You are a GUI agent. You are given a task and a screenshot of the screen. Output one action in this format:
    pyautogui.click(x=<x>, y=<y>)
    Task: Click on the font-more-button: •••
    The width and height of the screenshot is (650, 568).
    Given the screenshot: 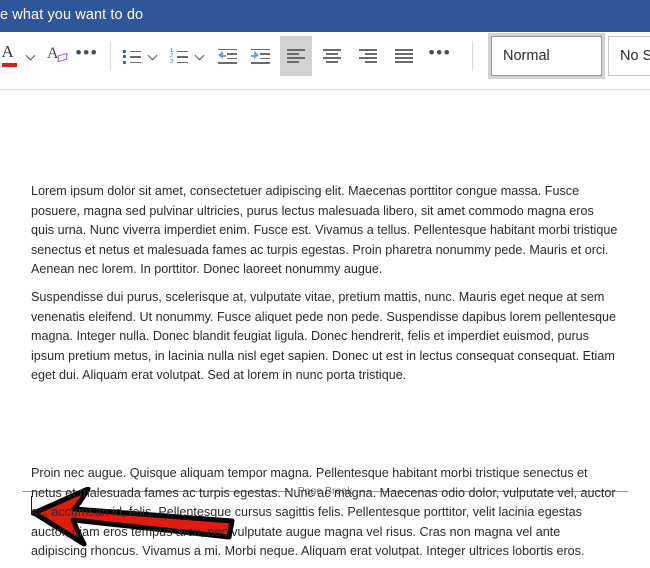 What is the action you would take?
    pyautogui.click(x=87, y=56)
    